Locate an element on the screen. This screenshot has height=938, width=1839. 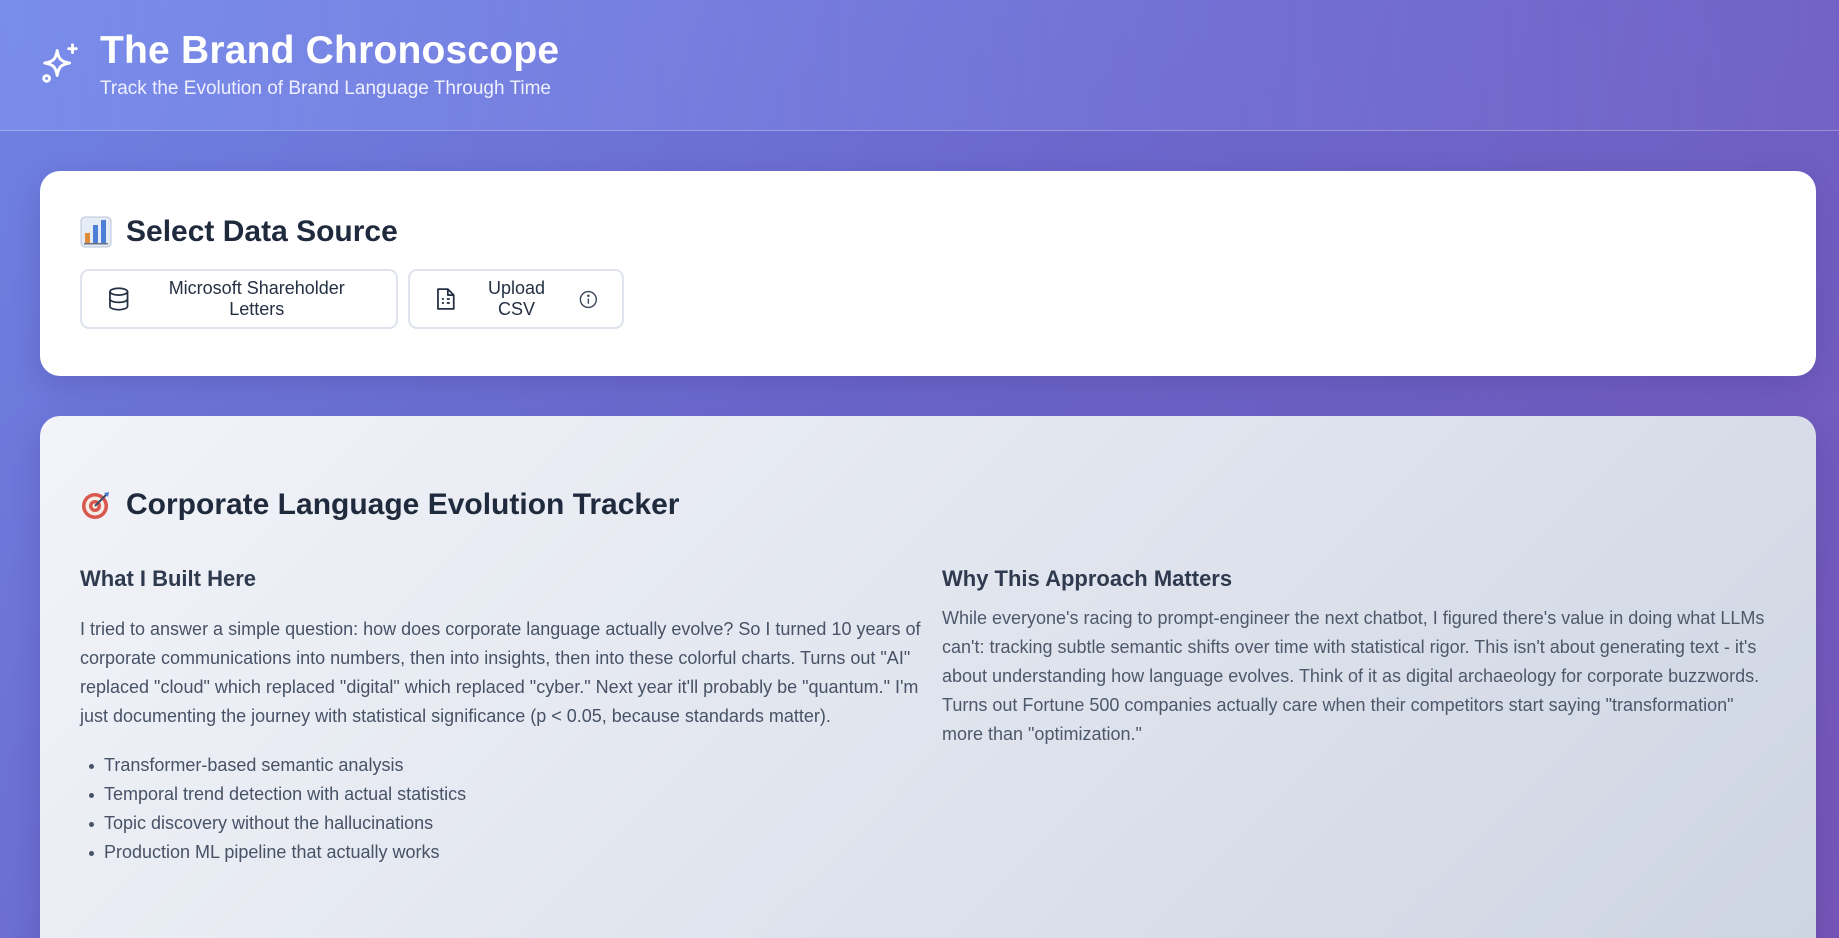
what-i-built-heading: What I Built Here is located at coordinates (168, 578).